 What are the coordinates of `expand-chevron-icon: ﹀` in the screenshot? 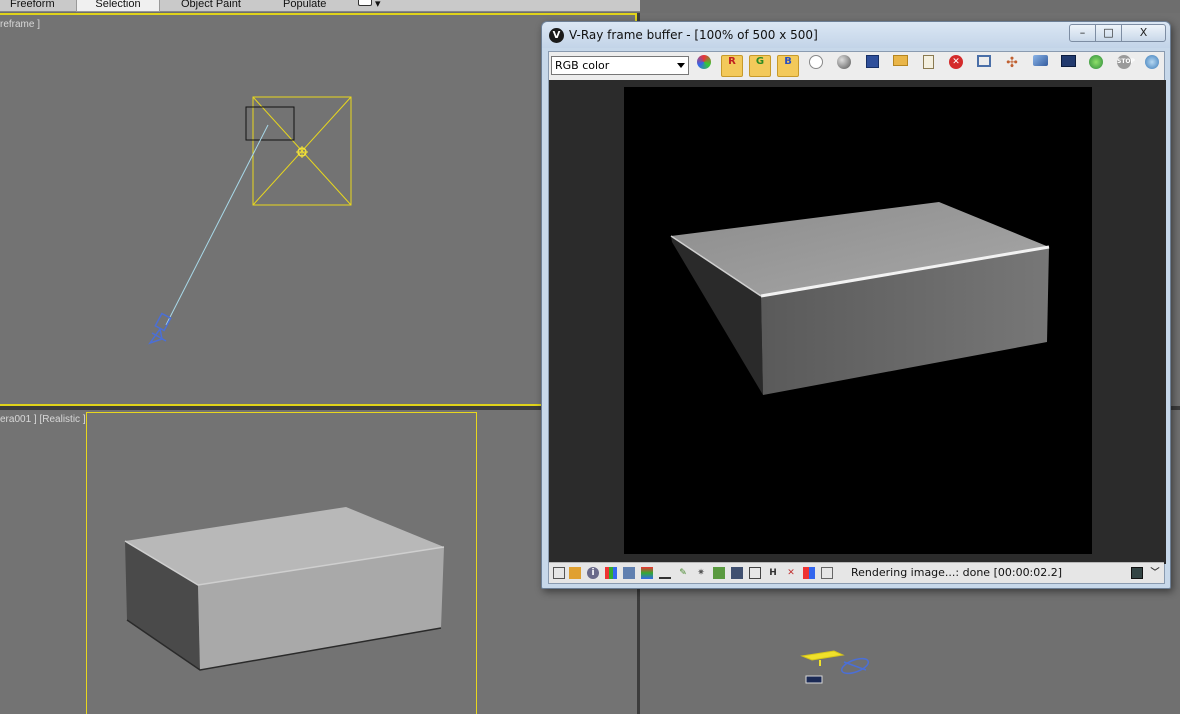 It's located at (1155, 573).